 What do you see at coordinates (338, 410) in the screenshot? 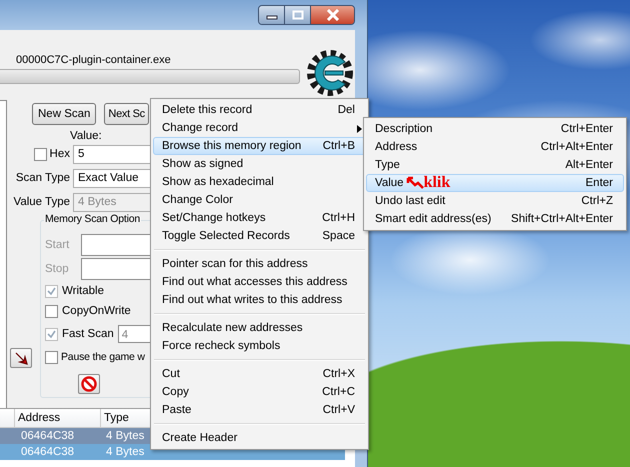
I see `shortcut-label: Ctrl+V` at bounding box center [338, 410].